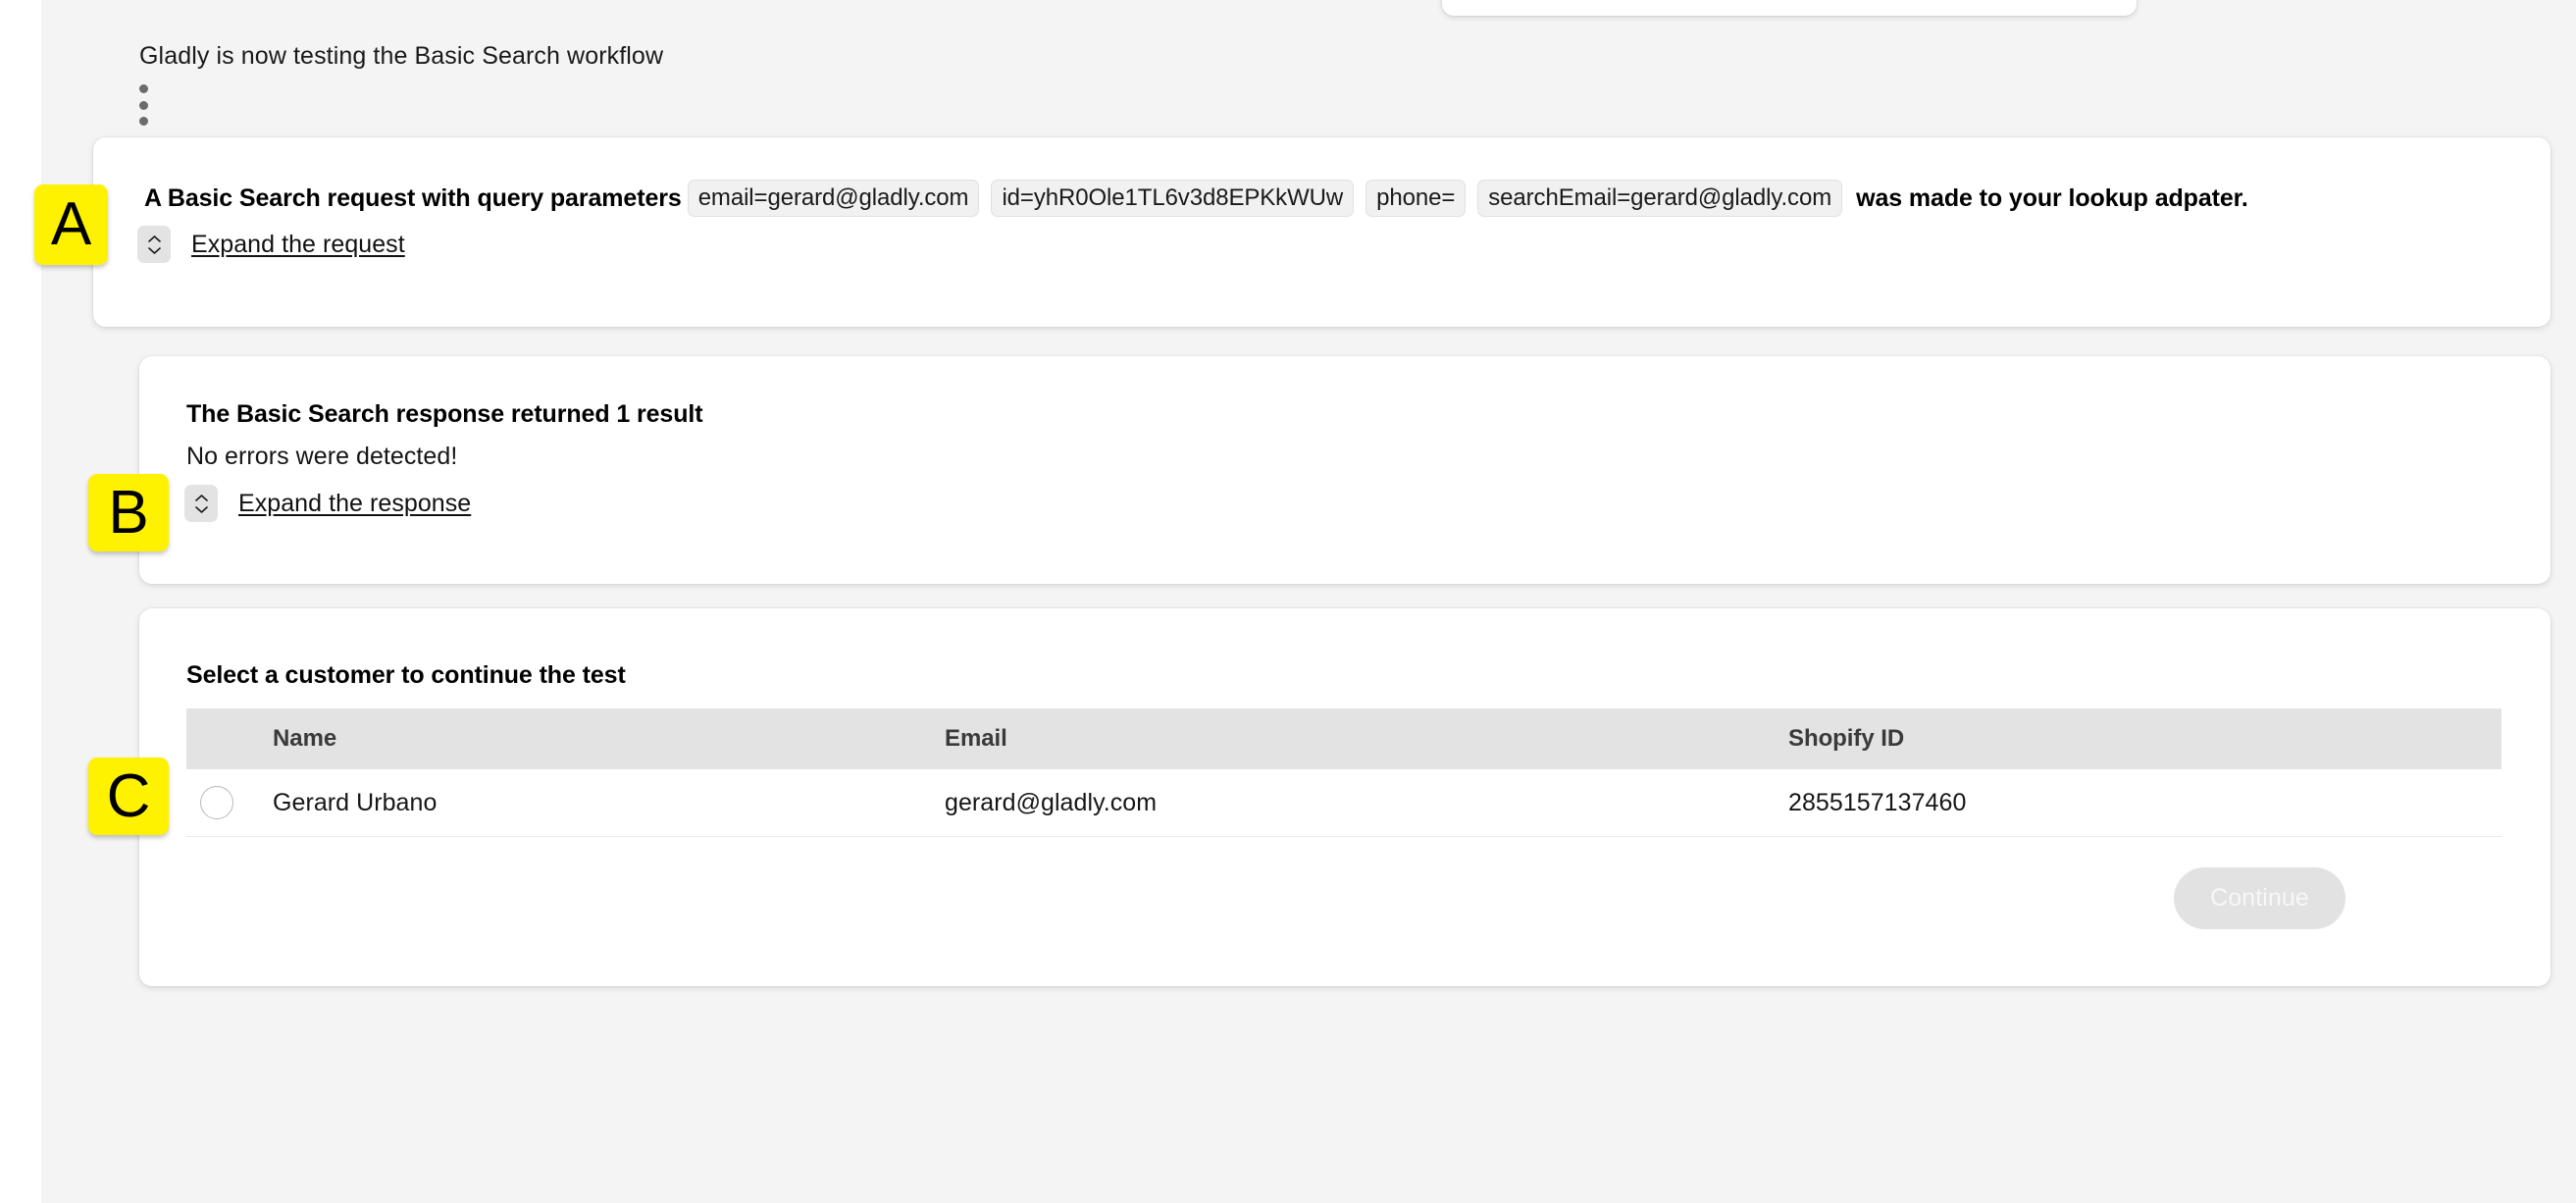  I want to click on table-cell-select, so click(229, 803).